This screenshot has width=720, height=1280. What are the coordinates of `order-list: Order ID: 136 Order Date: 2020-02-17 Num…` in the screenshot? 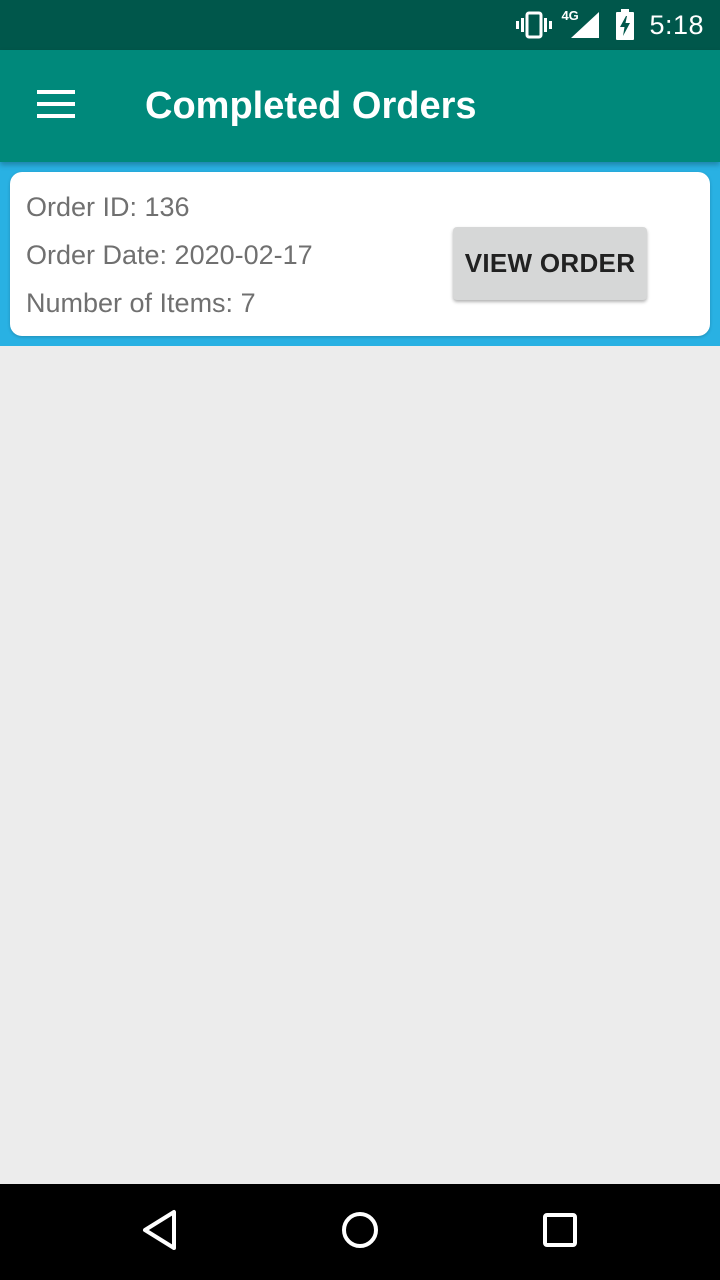 It's located at (360, 254).